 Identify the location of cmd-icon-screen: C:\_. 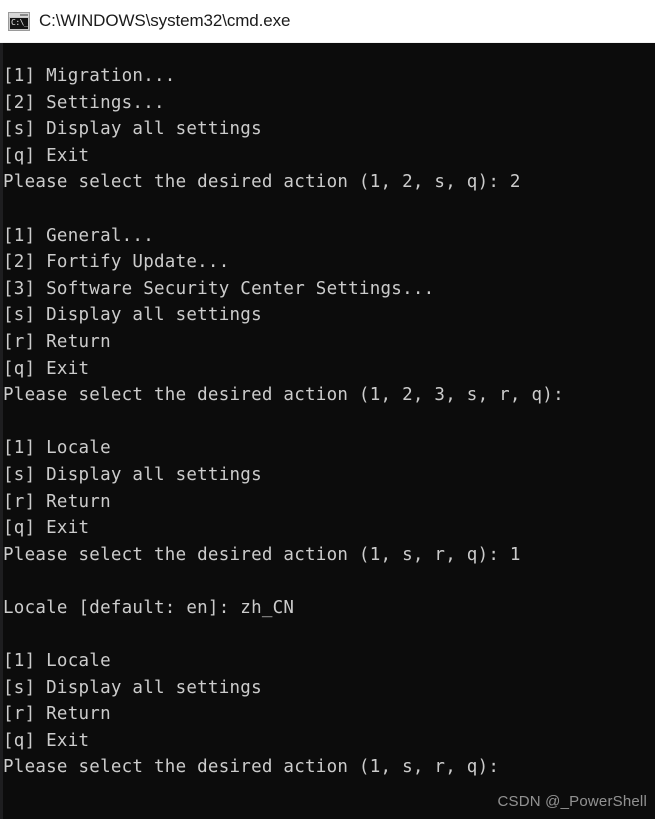
(19, 23).